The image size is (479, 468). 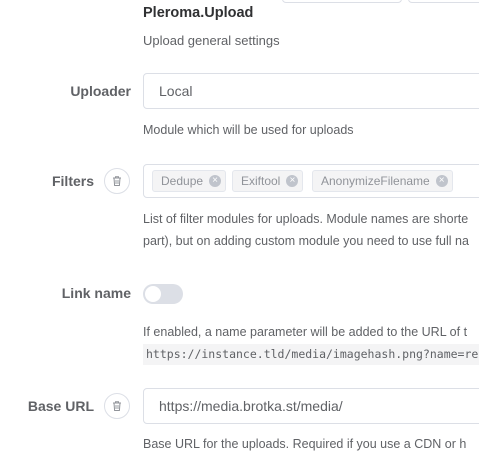 I want to click on uploader-description: Module which will be used for uploads, so click(x=248, y=130).